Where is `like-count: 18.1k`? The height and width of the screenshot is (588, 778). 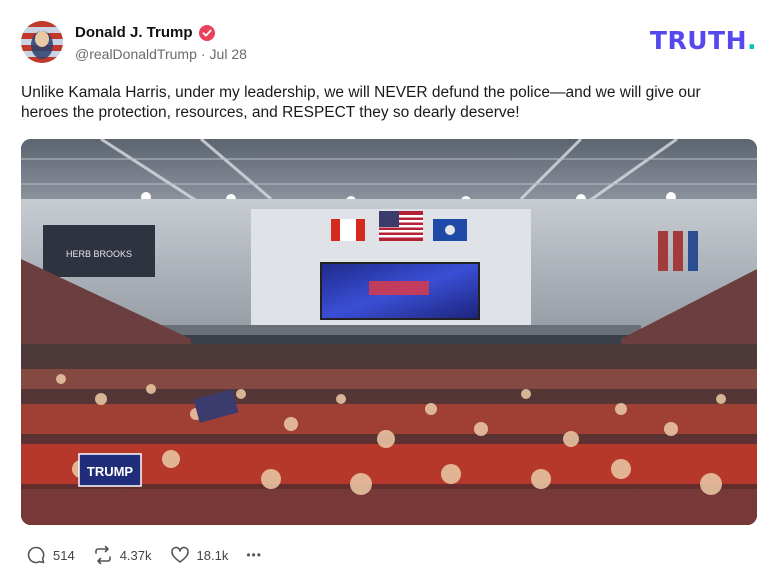 like-count: 18.1k is located at coordinates (212, 555).